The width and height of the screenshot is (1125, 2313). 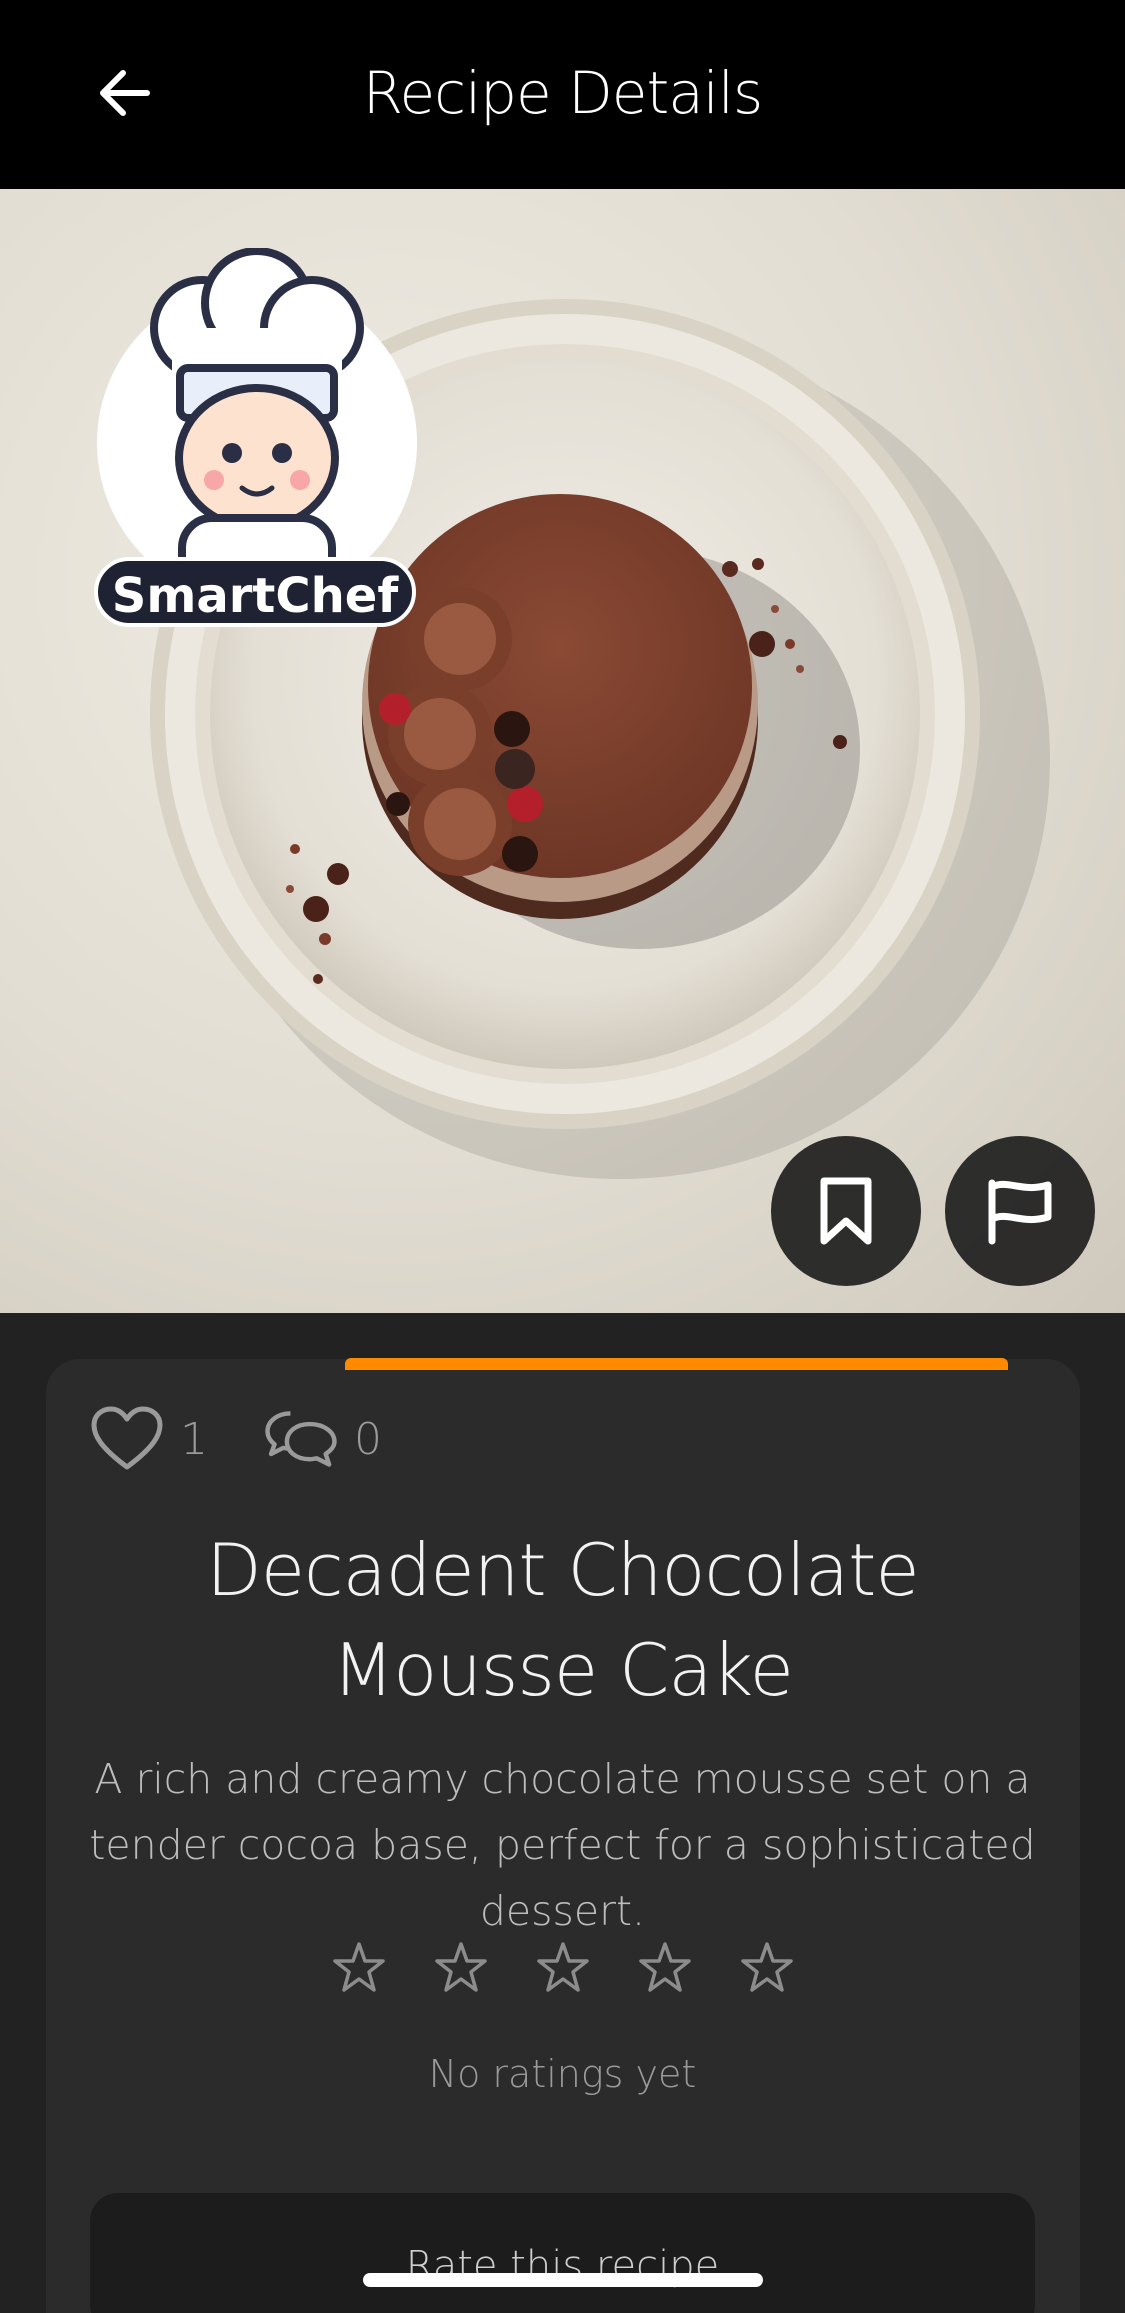 What do you see at coordinates (461, 1968) in the screenshot?
I see `star-2-icon` at bounding box center [461, 1968].